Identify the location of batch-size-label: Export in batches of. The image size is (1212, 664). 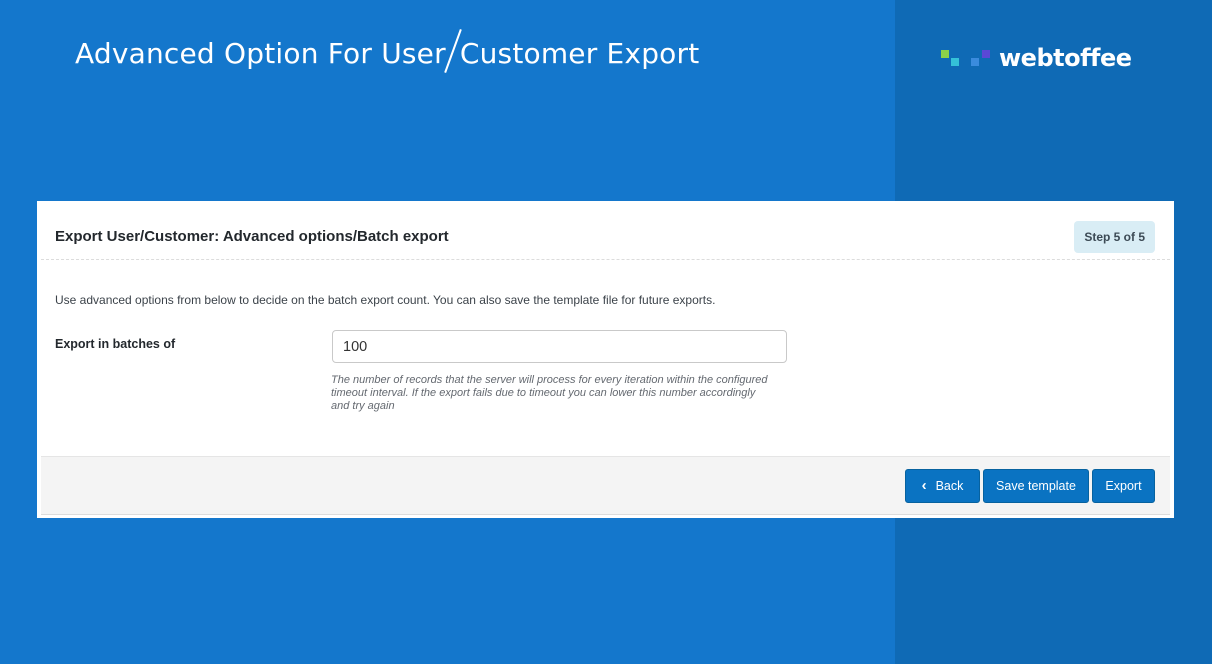
(115, 344).